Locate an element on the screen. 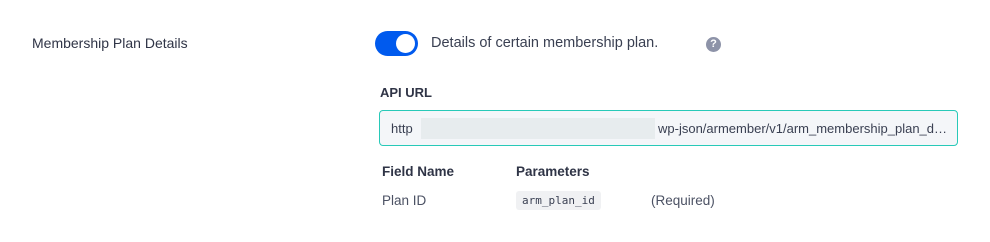 This screenshot has width=990, height=242. field-name-cell: Plan ID is located at coordinates (404, 200).